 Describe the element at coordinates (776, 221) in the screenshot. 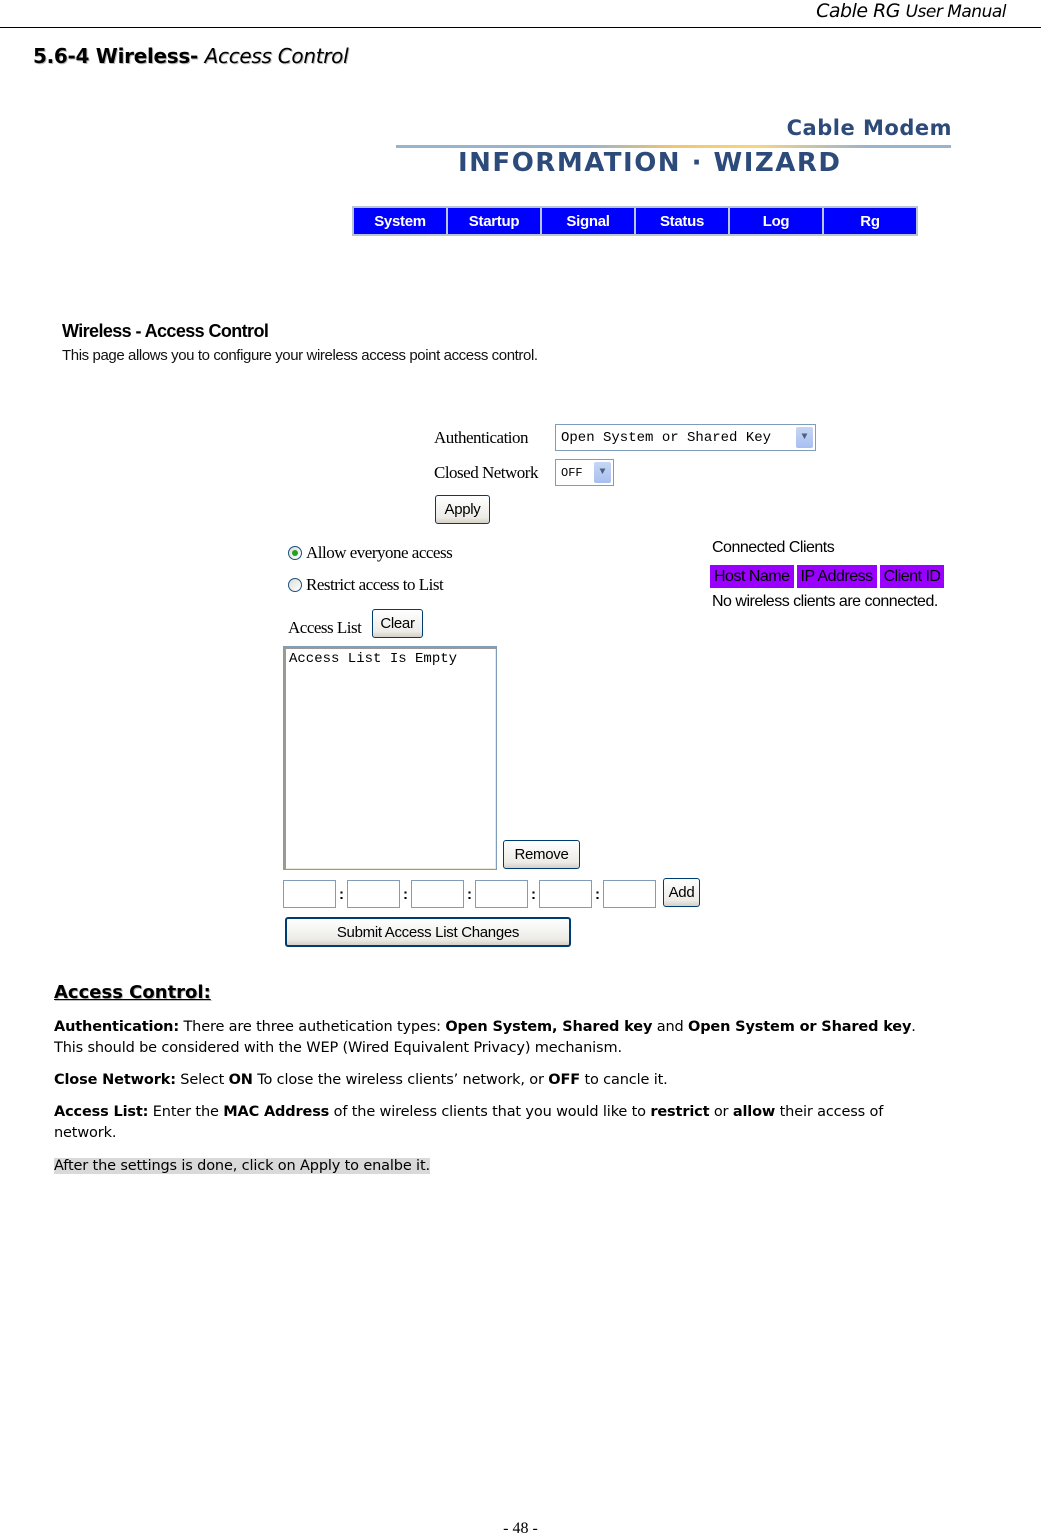

I see `nav-log: Log` at that location.